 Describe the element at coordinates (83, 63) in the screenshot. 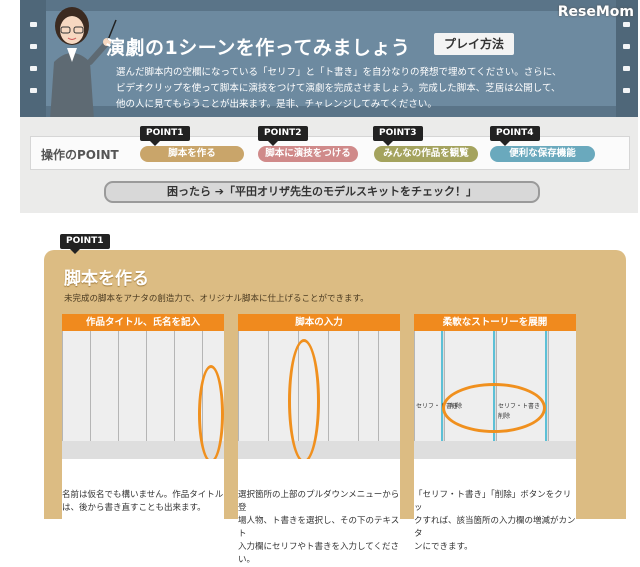

I see `teacher-illustration` at that location.